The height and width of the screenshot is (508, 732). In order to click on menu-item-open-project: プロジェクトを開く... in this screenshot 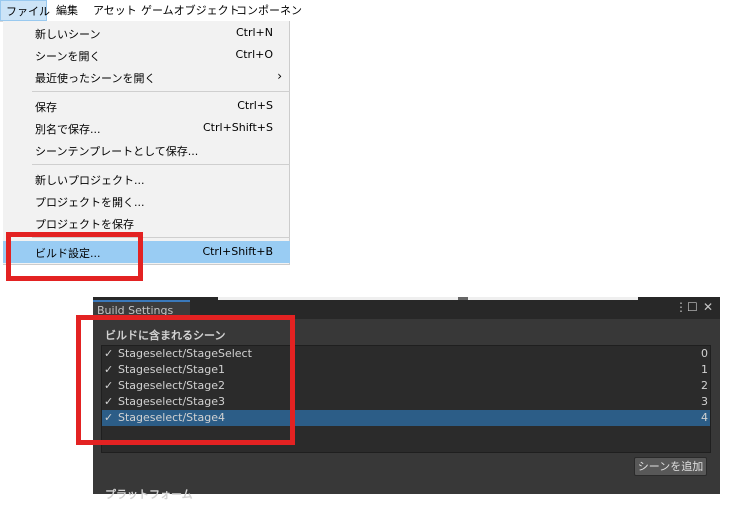, I will do `click(146, 201)`.